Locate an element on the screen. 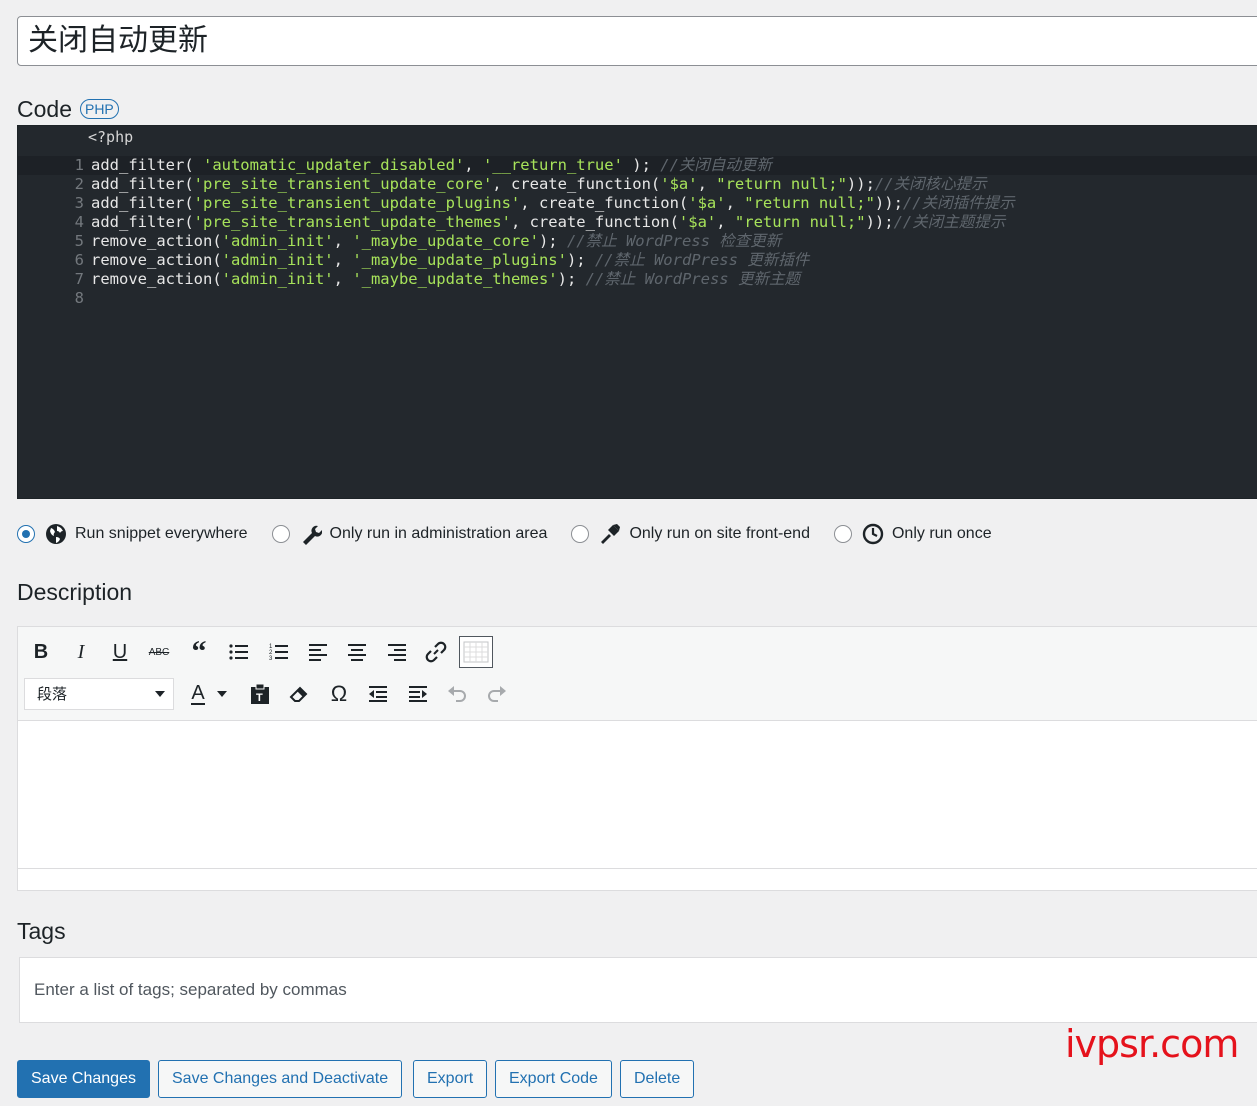  language-badge: PHP is located at coordinates (99, 109).